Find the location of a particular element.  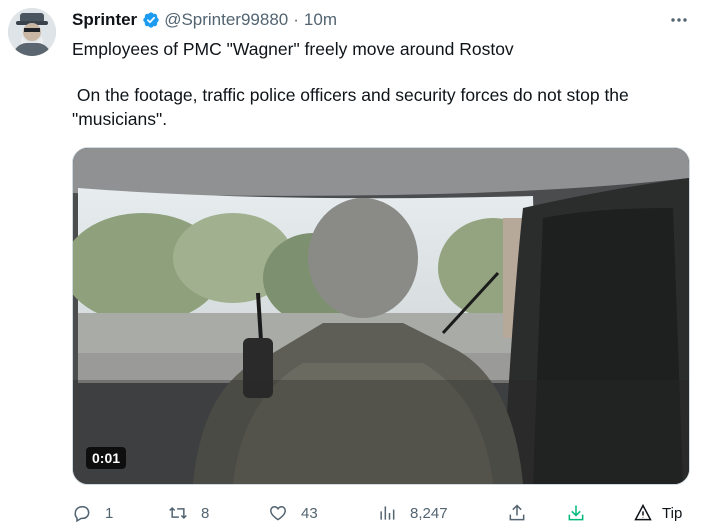

retweet-button: 8 is located at coordinates (188, 513).